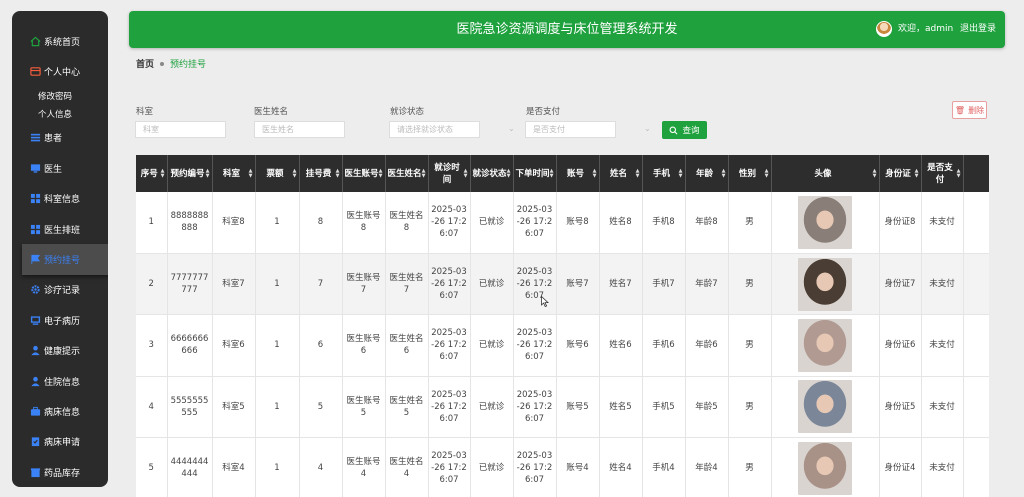 This screenshot has height=497, width=1024. What do you see at coordinates (145, 112) in the screenshot?
I see `dept-label: 科室` at bounding box center [145, 112].